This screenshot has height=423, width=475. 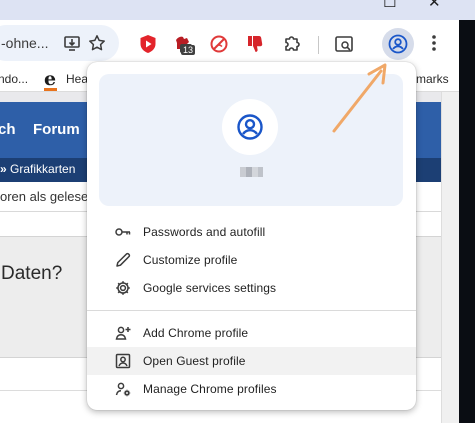 I want to click on page-scrollbar, so click(x=450, y=257).